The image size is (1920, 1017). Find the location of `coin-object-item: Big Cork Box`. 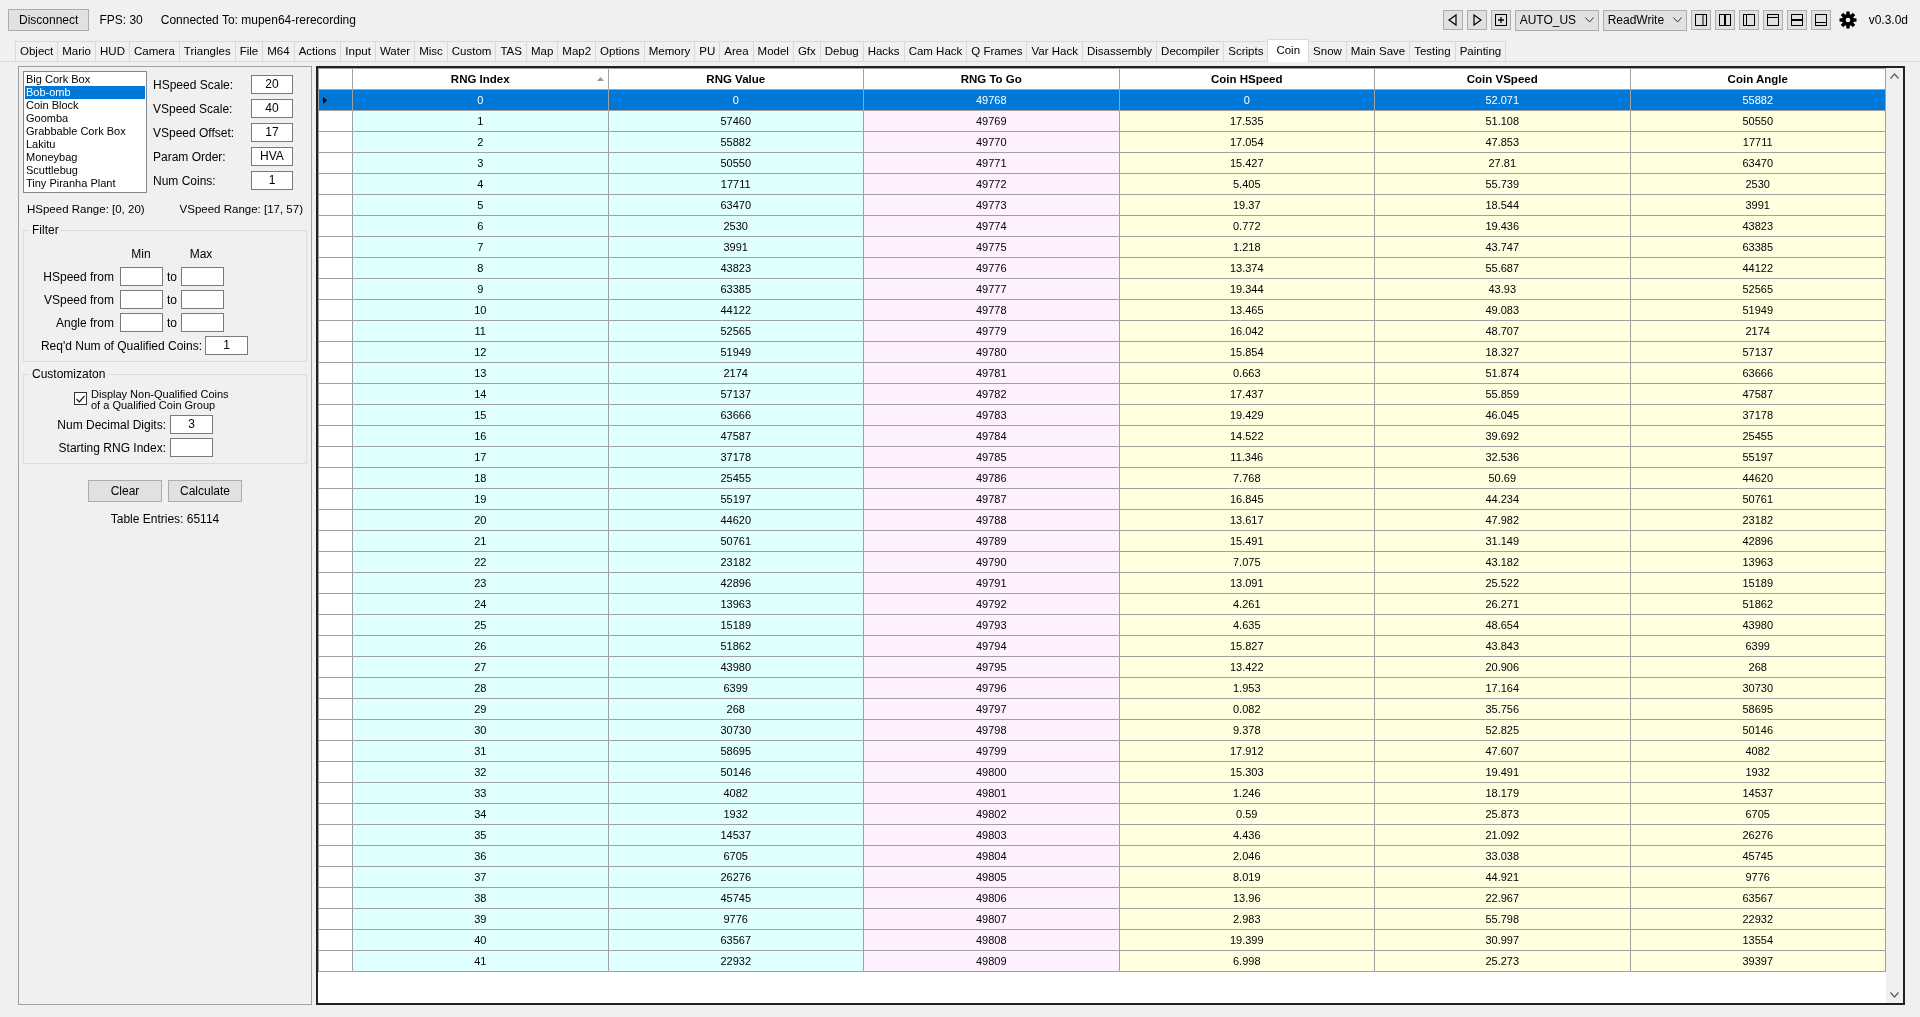

coin-object-item: Big Cork Box is located at coordinates (85, 79).